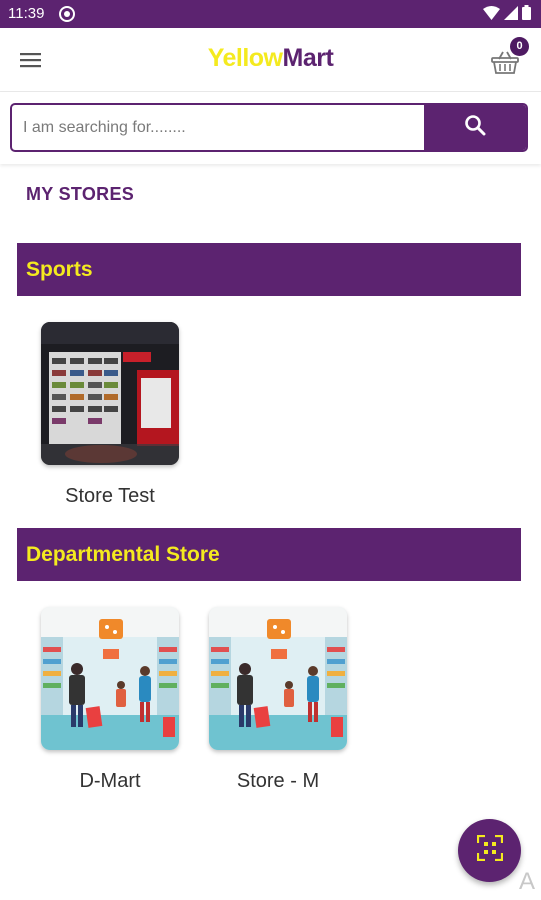 This screenshot has height=900, width=541. What do you see at coordinates (527, 881) in the screenshot?
I see `corner-watermark-text: A` at bounding box center [527, 881].